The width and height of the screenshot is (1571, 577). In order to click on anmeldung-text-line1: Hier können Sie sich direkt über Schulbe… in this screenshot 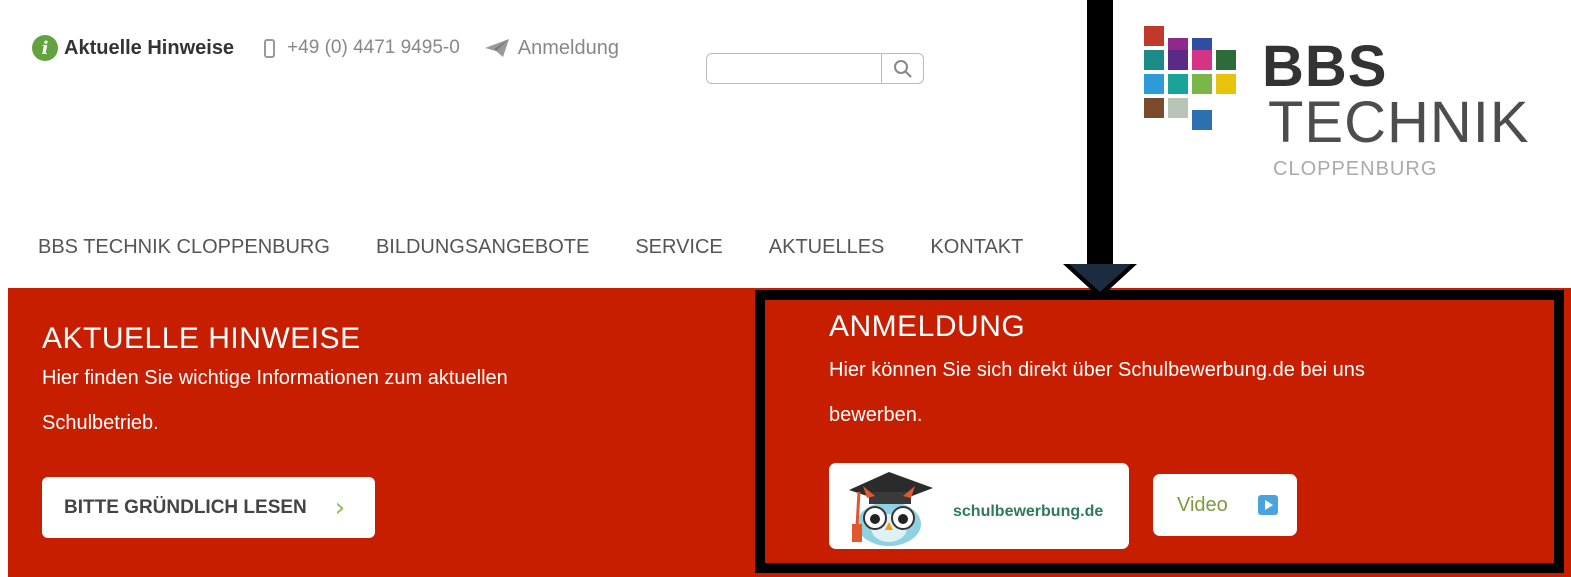, I will do `click(1097, 370)`.